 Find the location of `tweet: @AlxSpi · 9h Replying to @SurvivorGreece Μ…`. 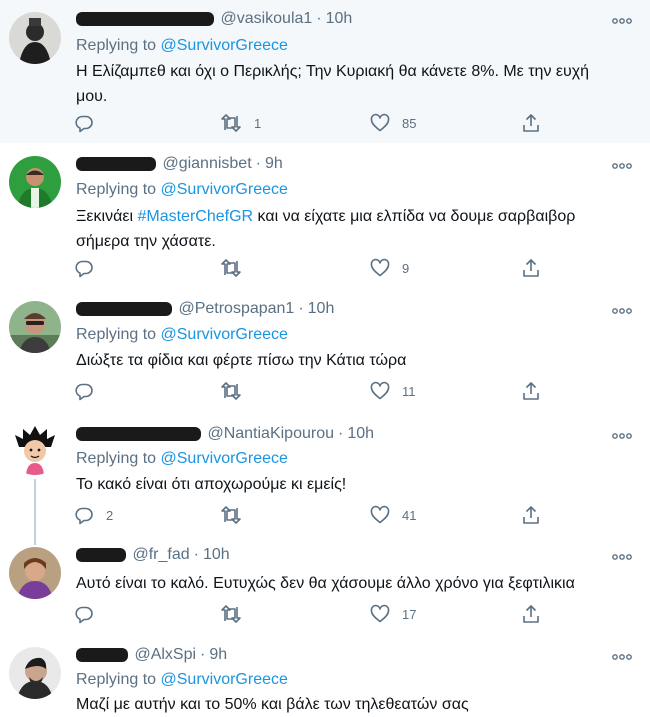

tweet: @AlxSpi · 9h Replying to @SurvivorGreece Μ… is located at coordinates (325, 674).